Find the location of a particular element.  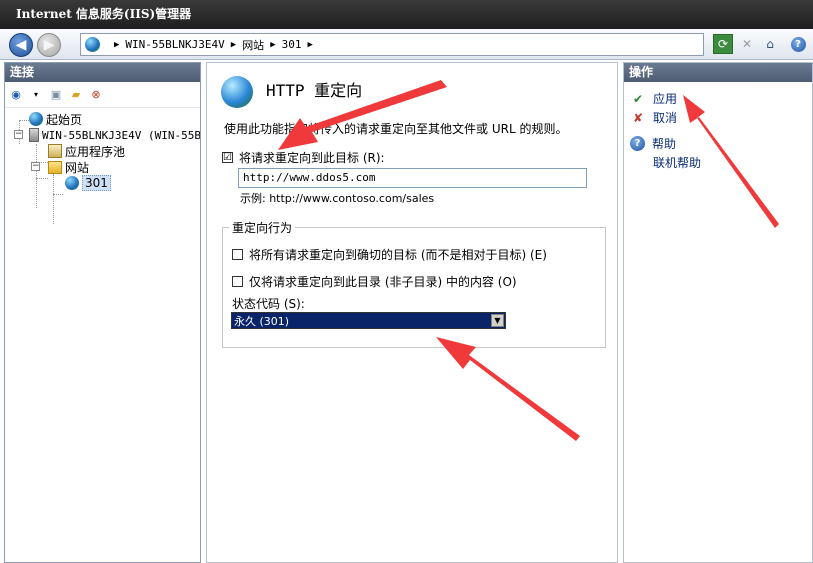

arrow-right-icon: ▶ is located at coordinates (49, 45).